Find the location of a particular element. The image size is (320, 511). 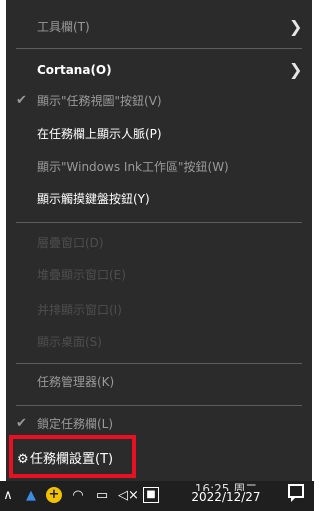

highlight-box is located at coordinates (72, 456).